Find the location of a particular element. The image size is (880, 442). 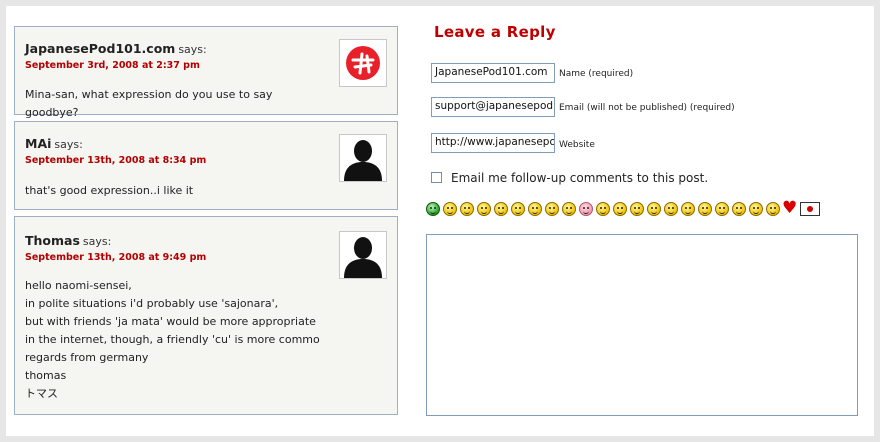

website-label: Website is located at coordinates (577, 145).